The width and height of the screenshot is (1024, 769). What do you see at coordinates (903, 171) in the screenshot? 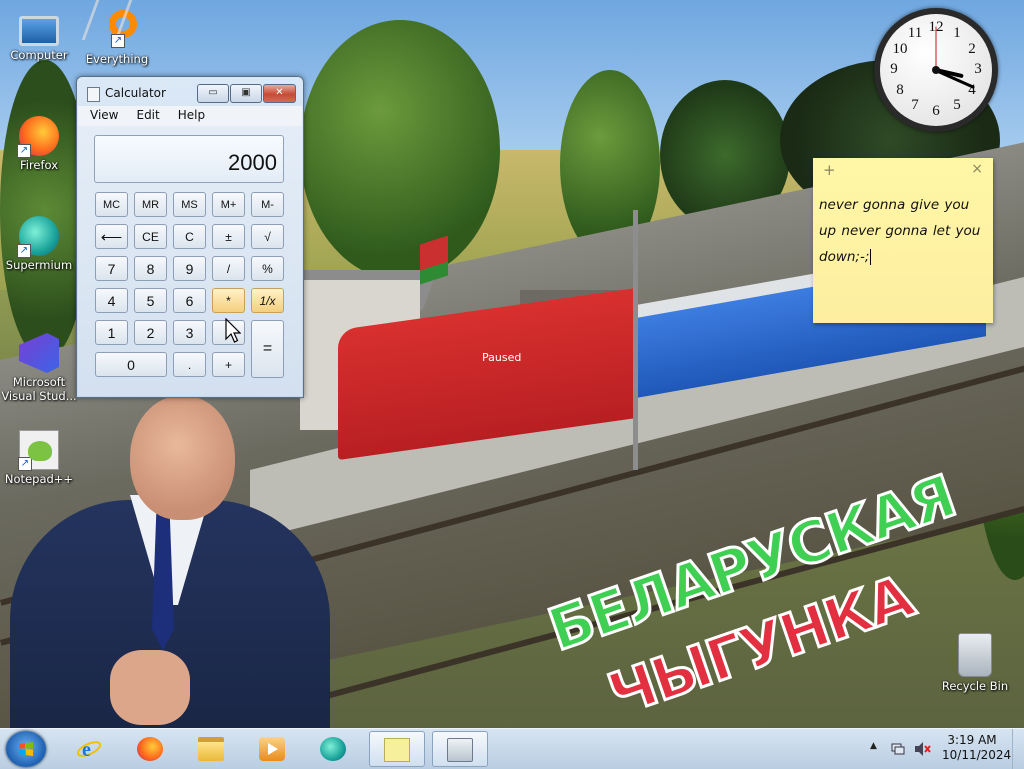
I see `sticky-note-header: + ×` at bounding box center [903, 171].